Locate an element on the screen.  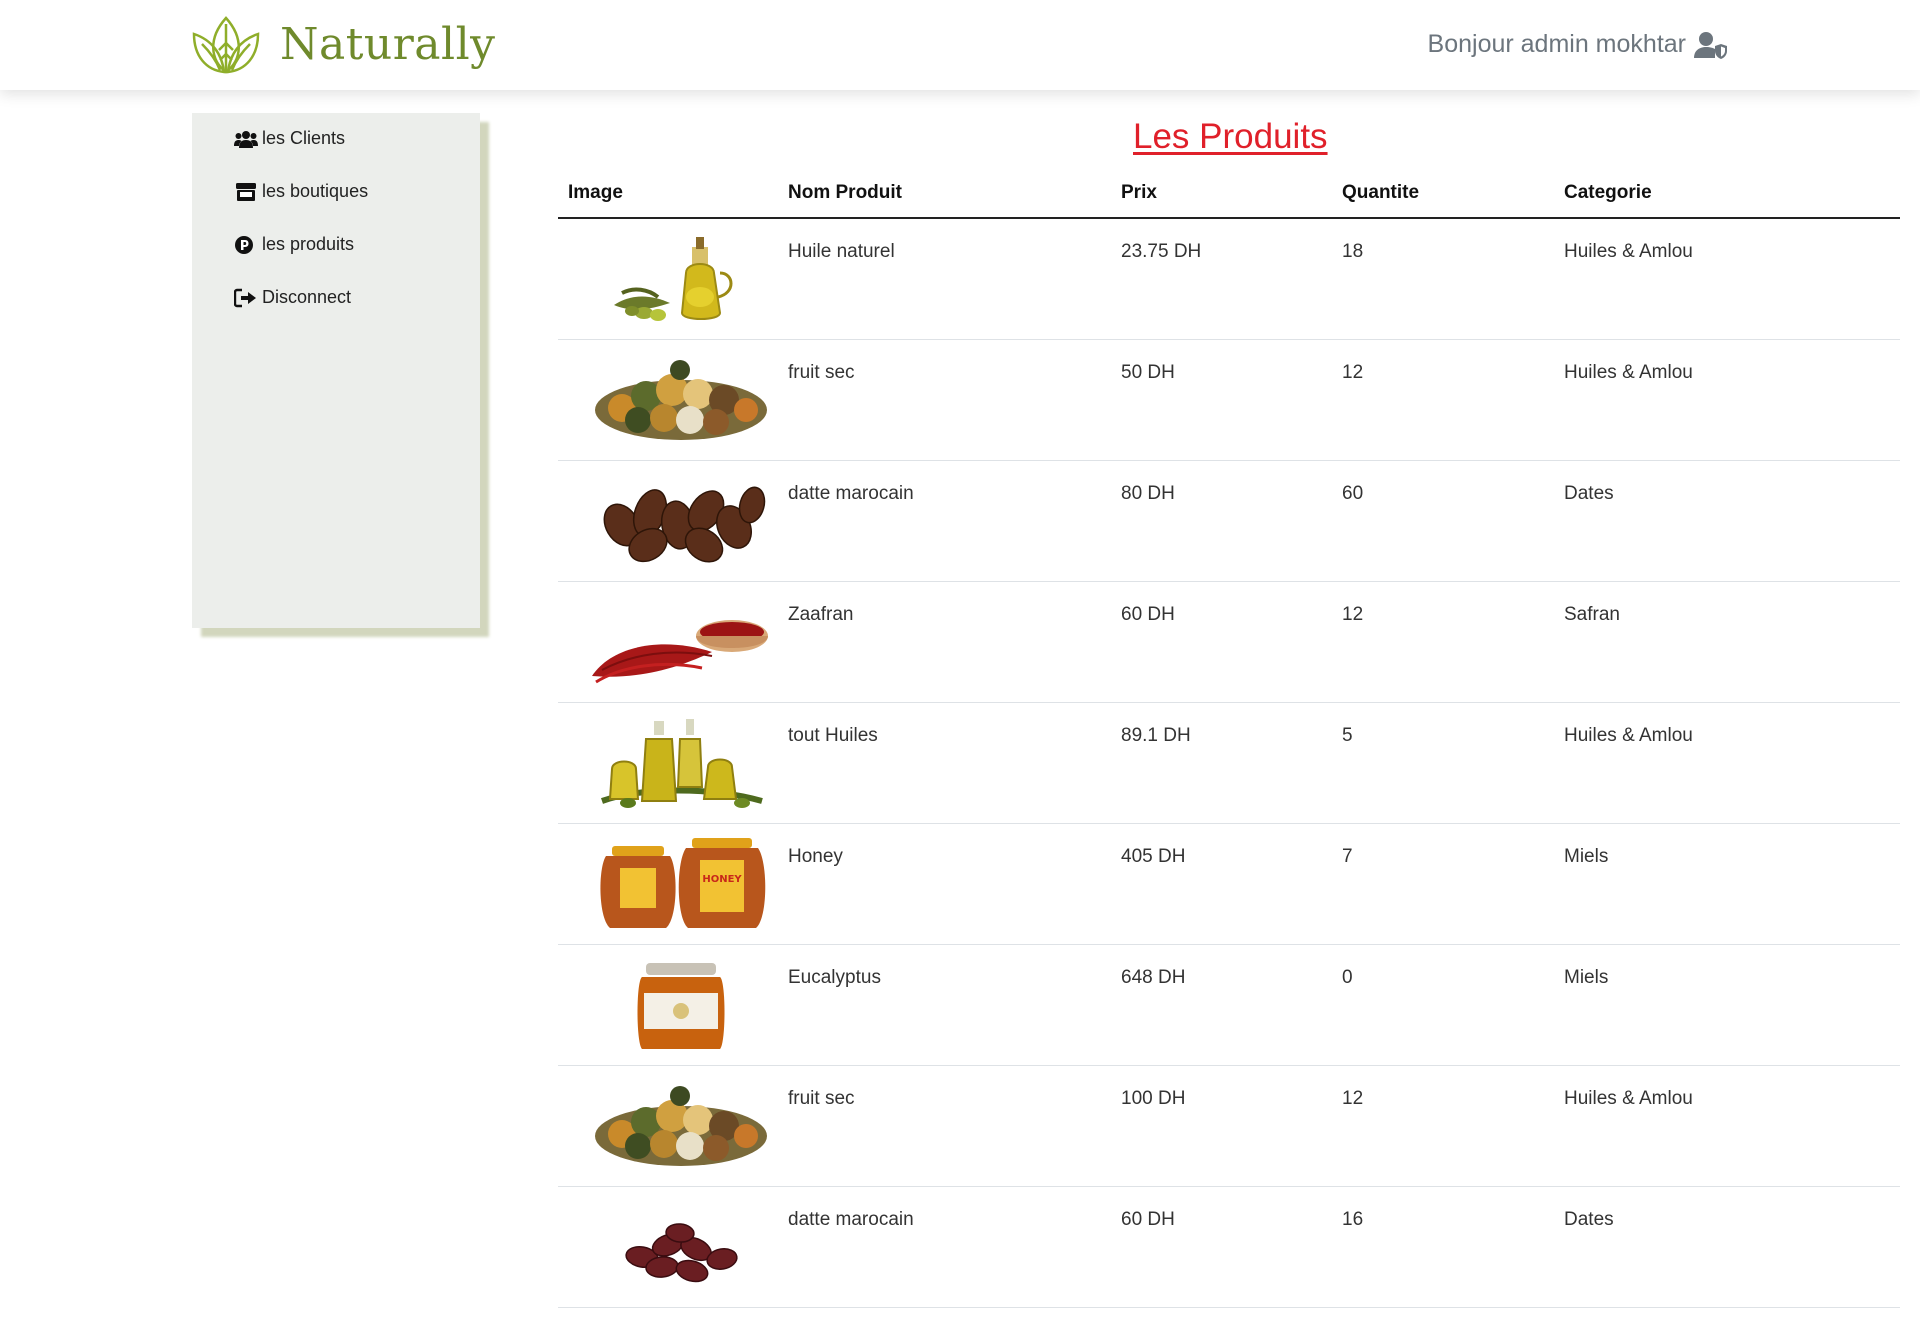
table-row: datte marocain 60 DH 16 Dates is located at coordinates (1229, 1247).